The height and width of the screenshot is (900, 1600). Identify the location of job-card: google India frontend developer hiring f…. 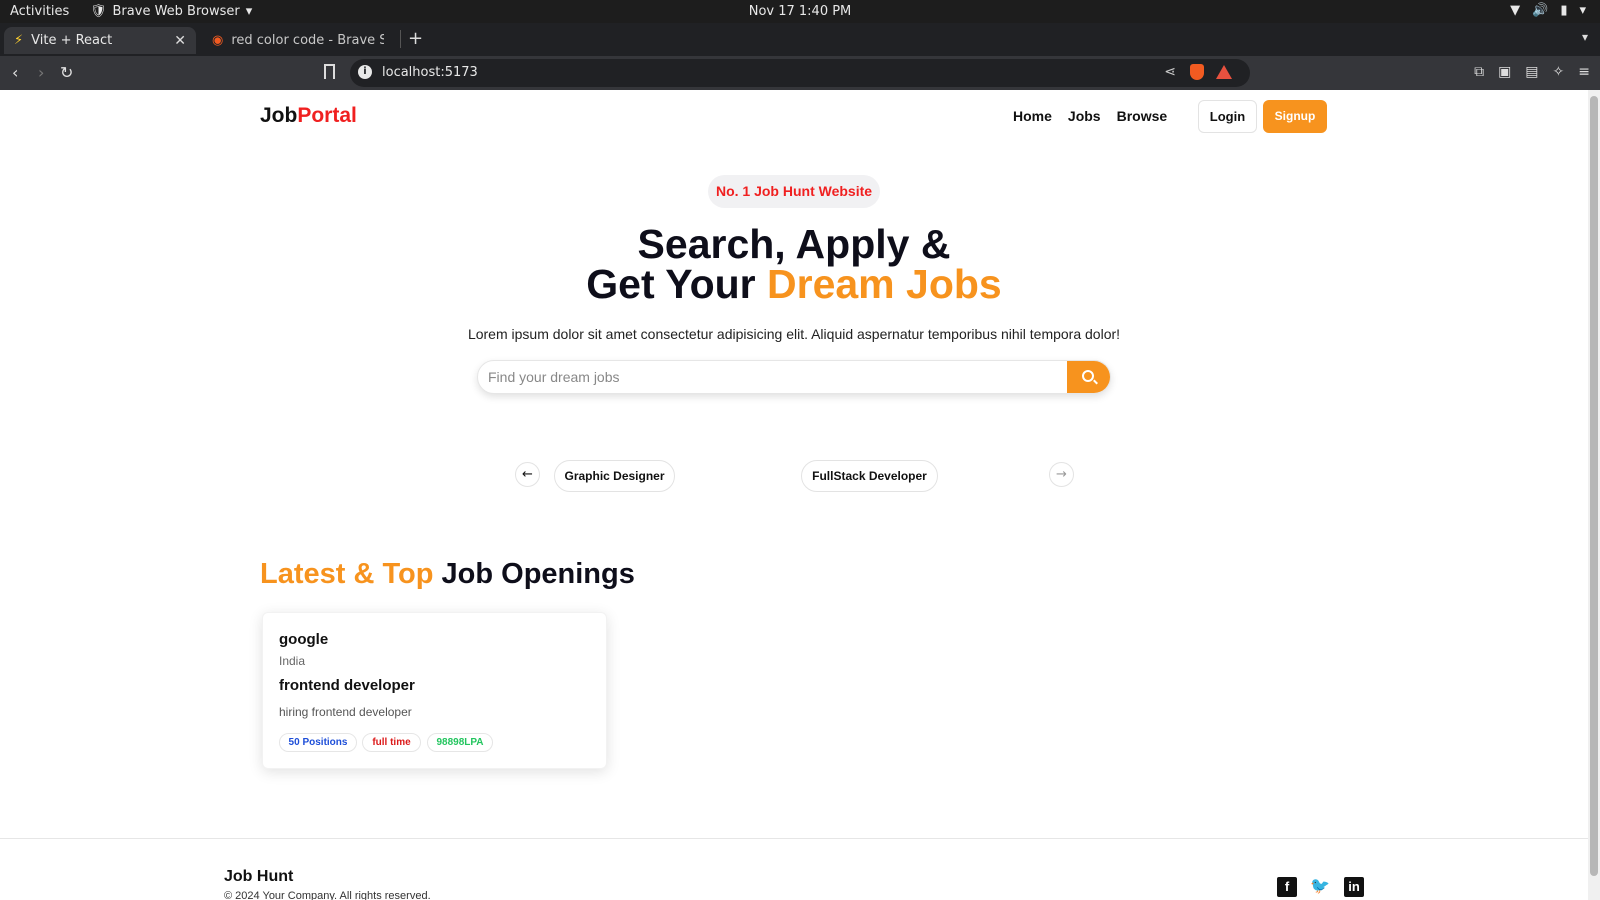
(434, 690).